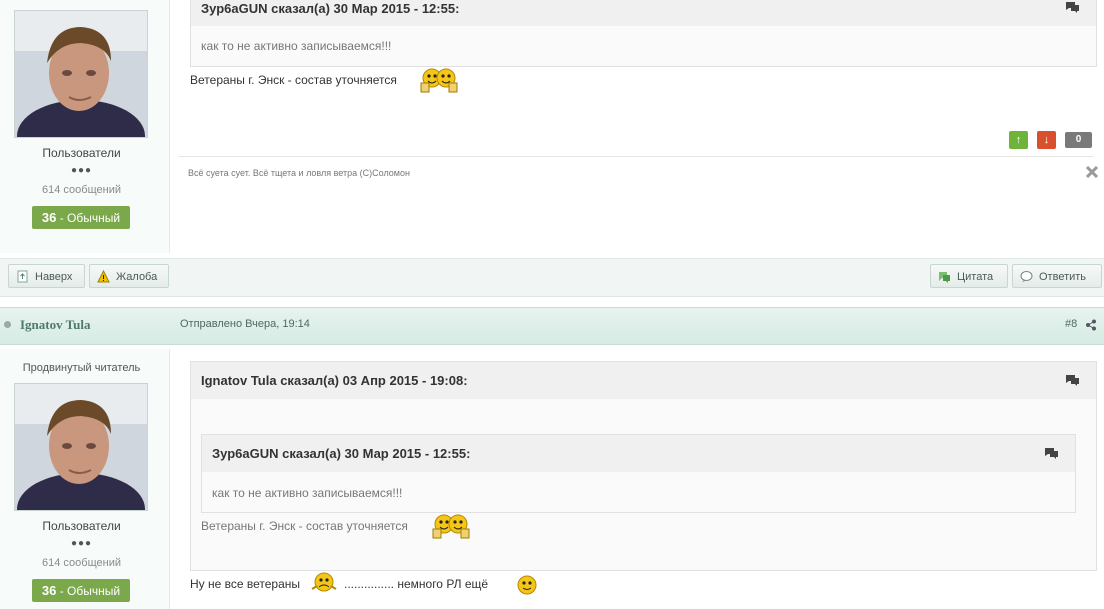 The height and width of the screenshot is (609, 1104). I want to click on post1-rep-value: 36, so click(49, 217).